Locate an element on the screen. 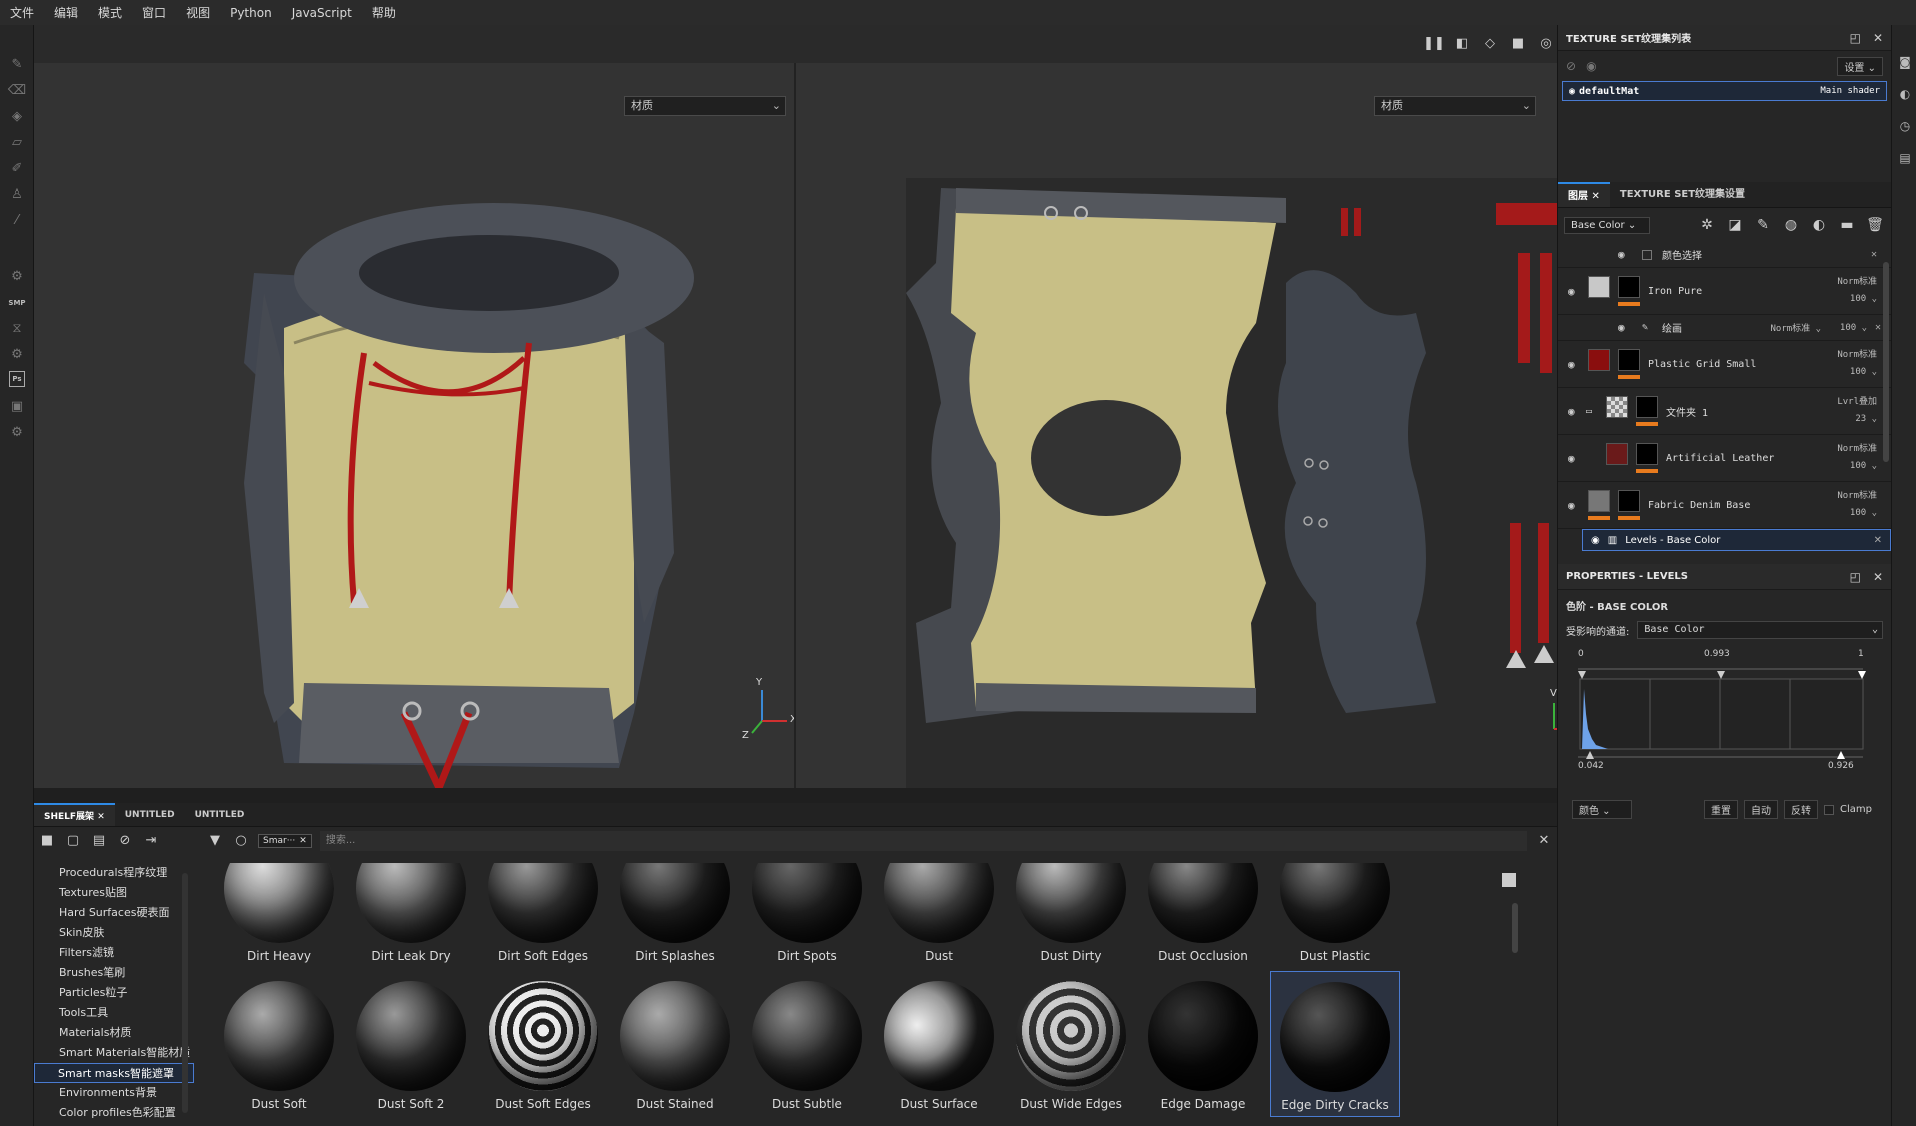 This screenshot has width=1916, height=1126. category-item: Smart Materials智能材质 is located at coordinates (114, 1053).